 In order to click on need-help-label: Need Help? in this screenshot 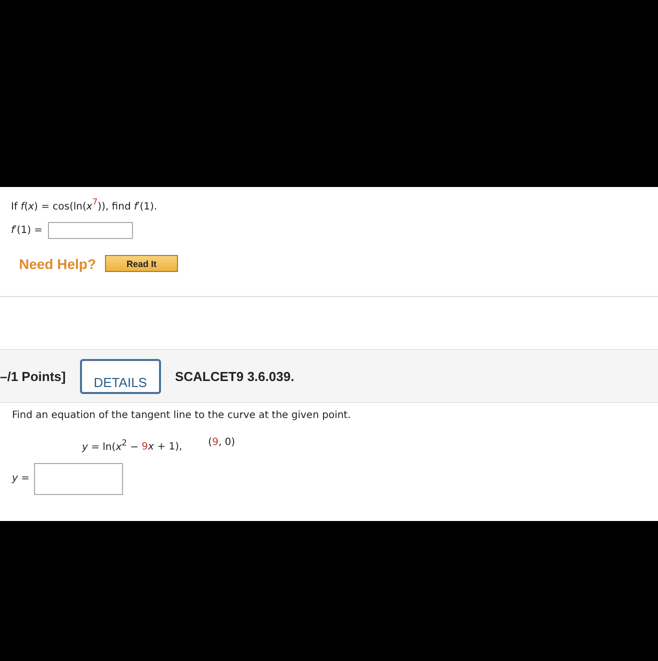, I will do `click(57, 264)`.